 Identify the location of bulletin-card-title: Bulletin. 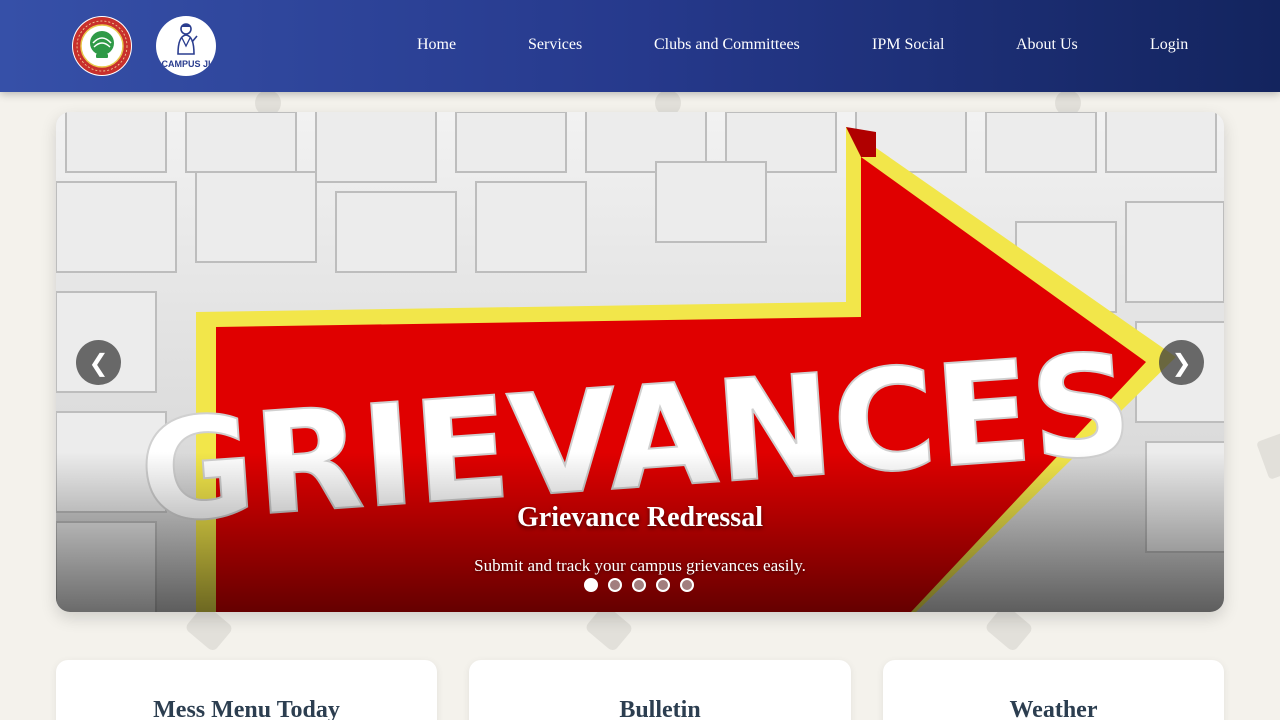
(660, 708).